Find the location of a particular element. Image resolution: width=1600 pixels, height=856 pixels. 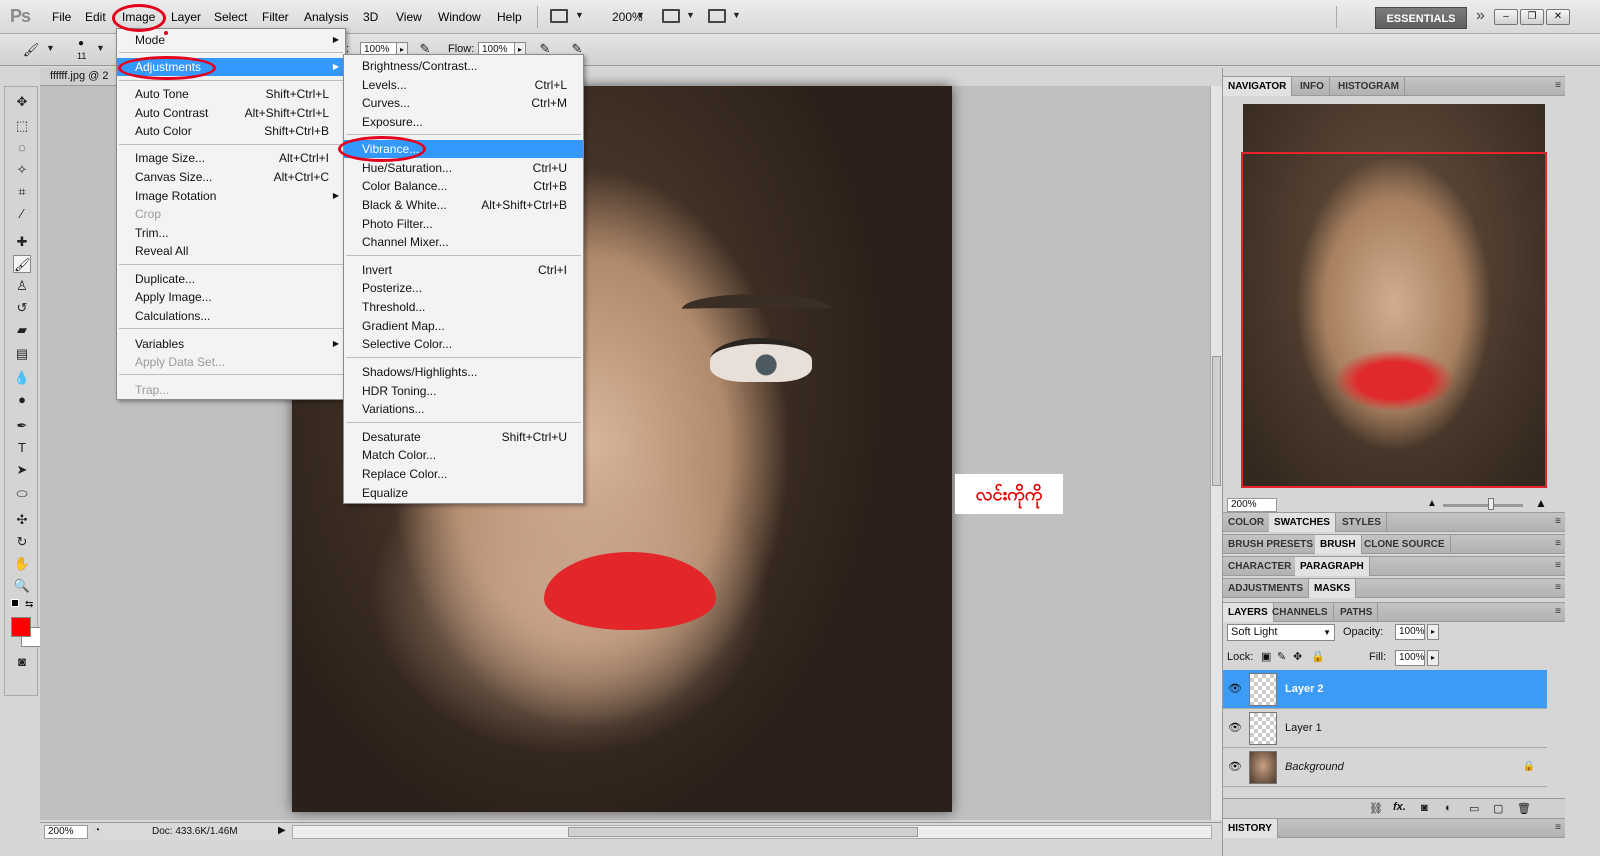

tab-histogram: HISTOGRAM is located at coordinates (1369, 86).